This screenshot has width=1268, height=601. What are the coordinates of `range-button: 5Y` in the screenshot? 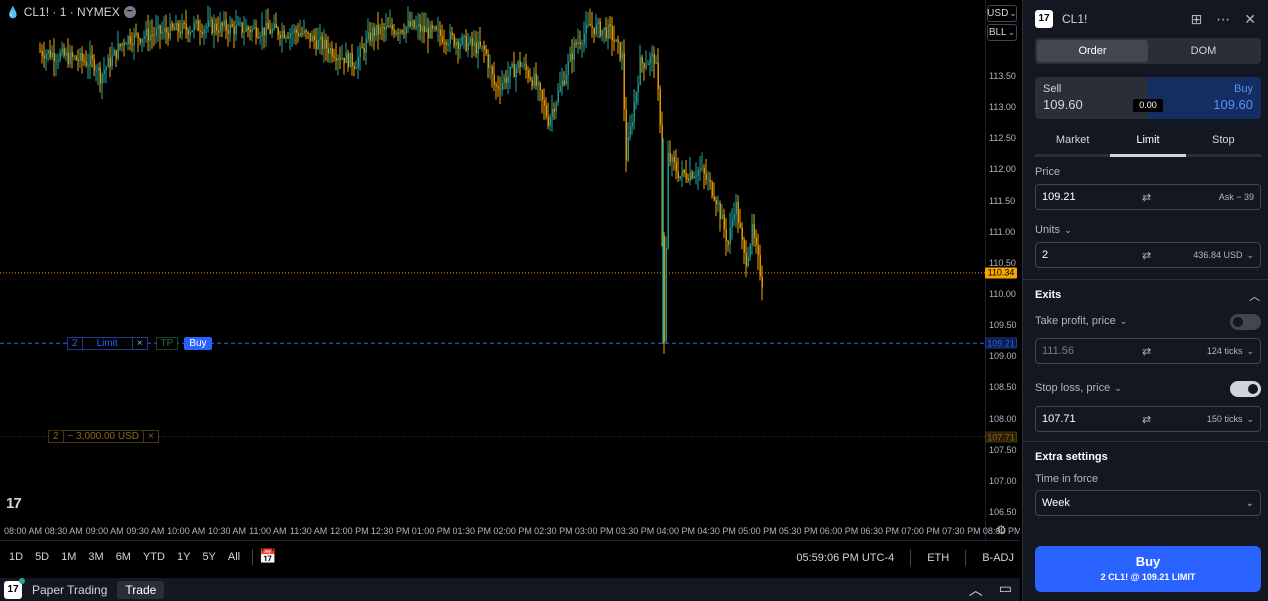 It's located at (208, 557).